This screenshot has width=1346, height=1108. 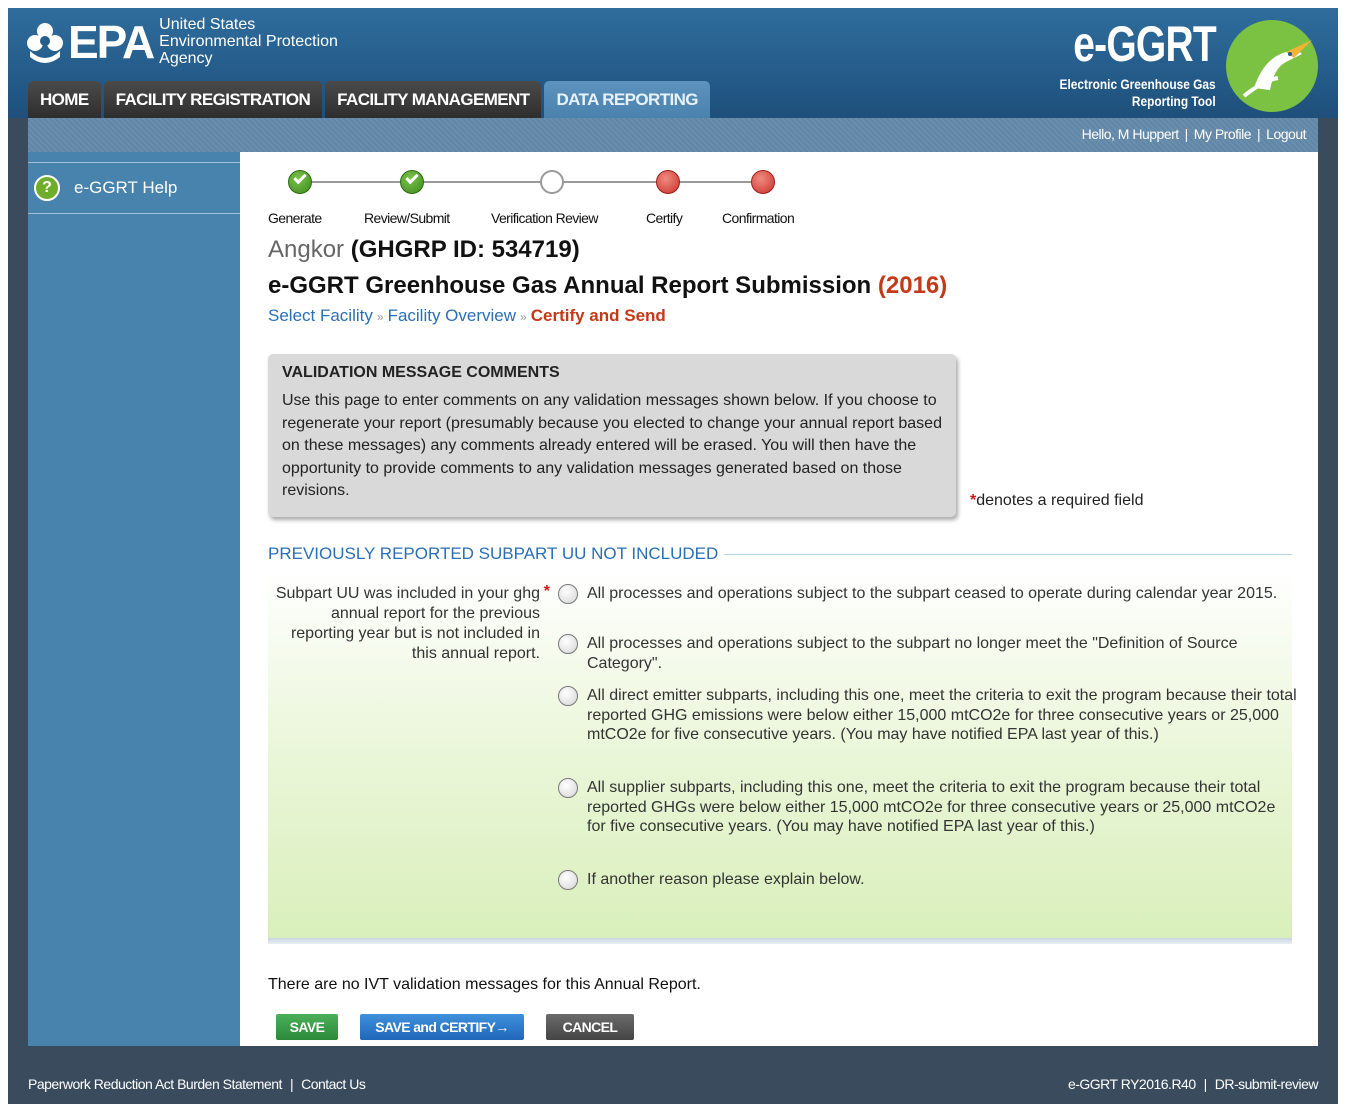 What do you see at coordinates (134, 599) in the screenshot?
I see `sidebar: ? e-GGRT Help` at bounding box center [134, 599].